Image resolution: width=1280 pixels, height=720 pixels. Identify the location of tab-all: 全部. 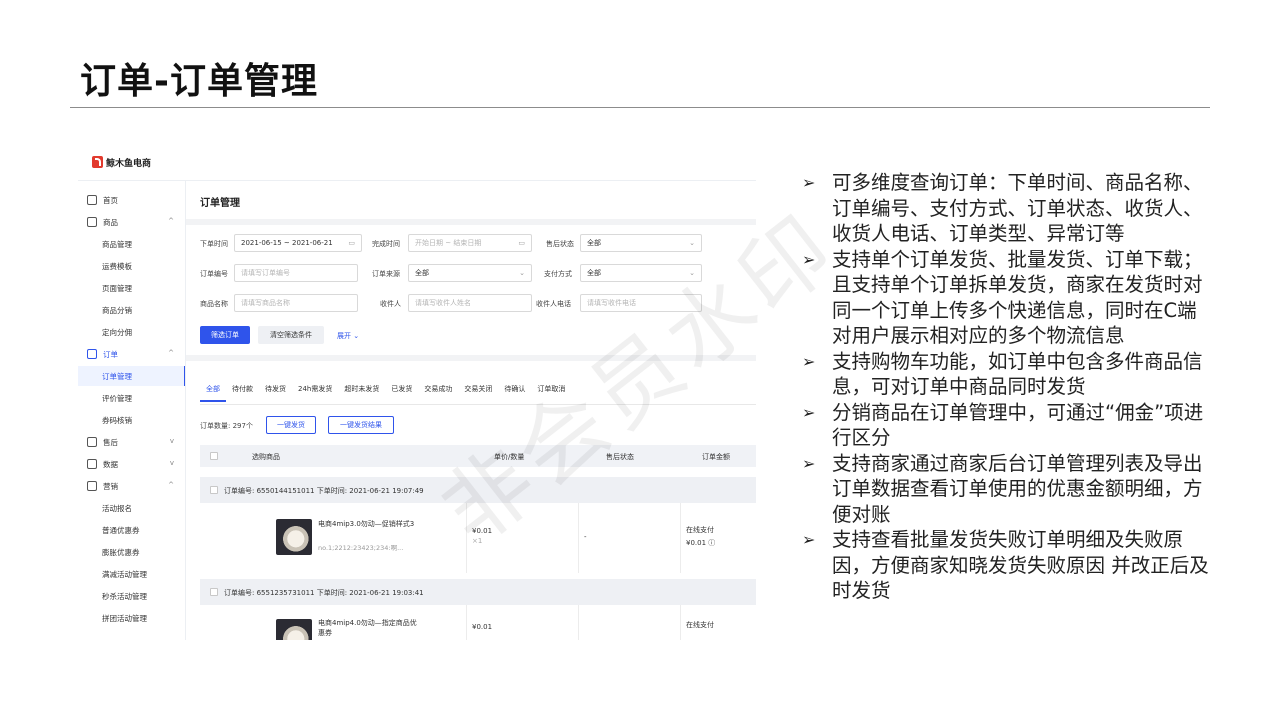
(213, 392).